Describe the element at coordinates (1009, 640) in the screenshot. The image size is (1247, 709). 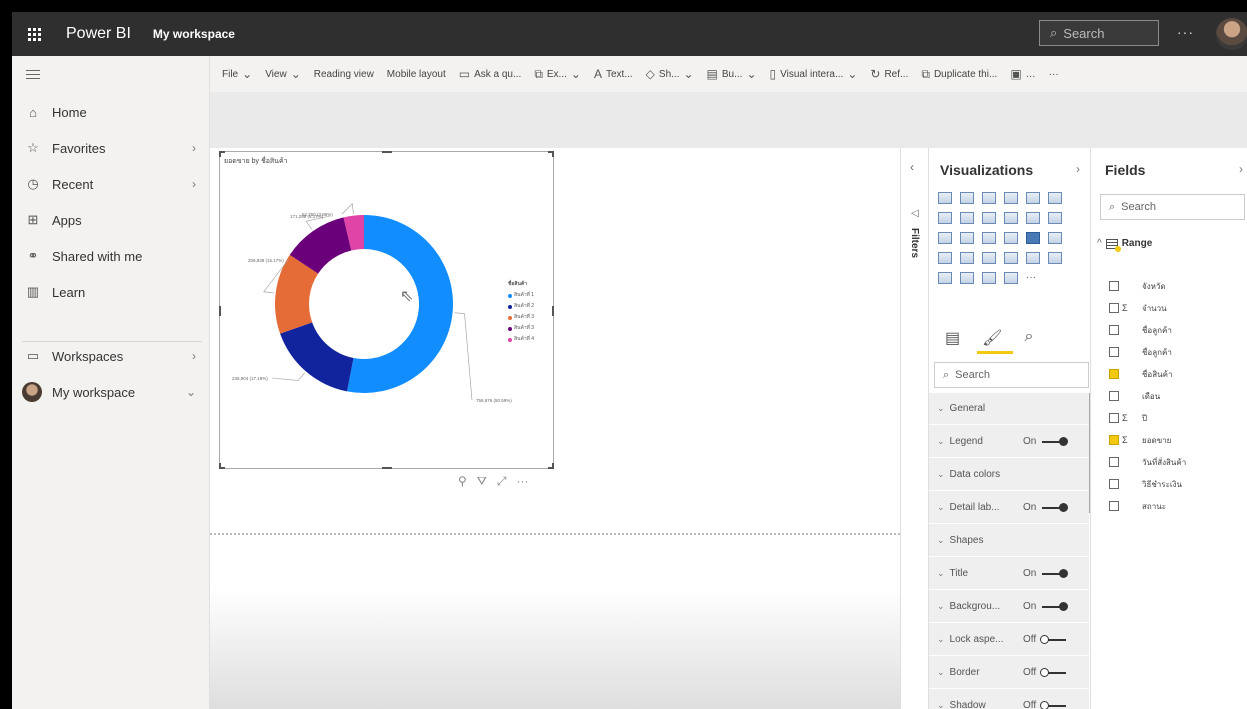
I see `format-section: ⌄ Lock aspe... Off` at that location.